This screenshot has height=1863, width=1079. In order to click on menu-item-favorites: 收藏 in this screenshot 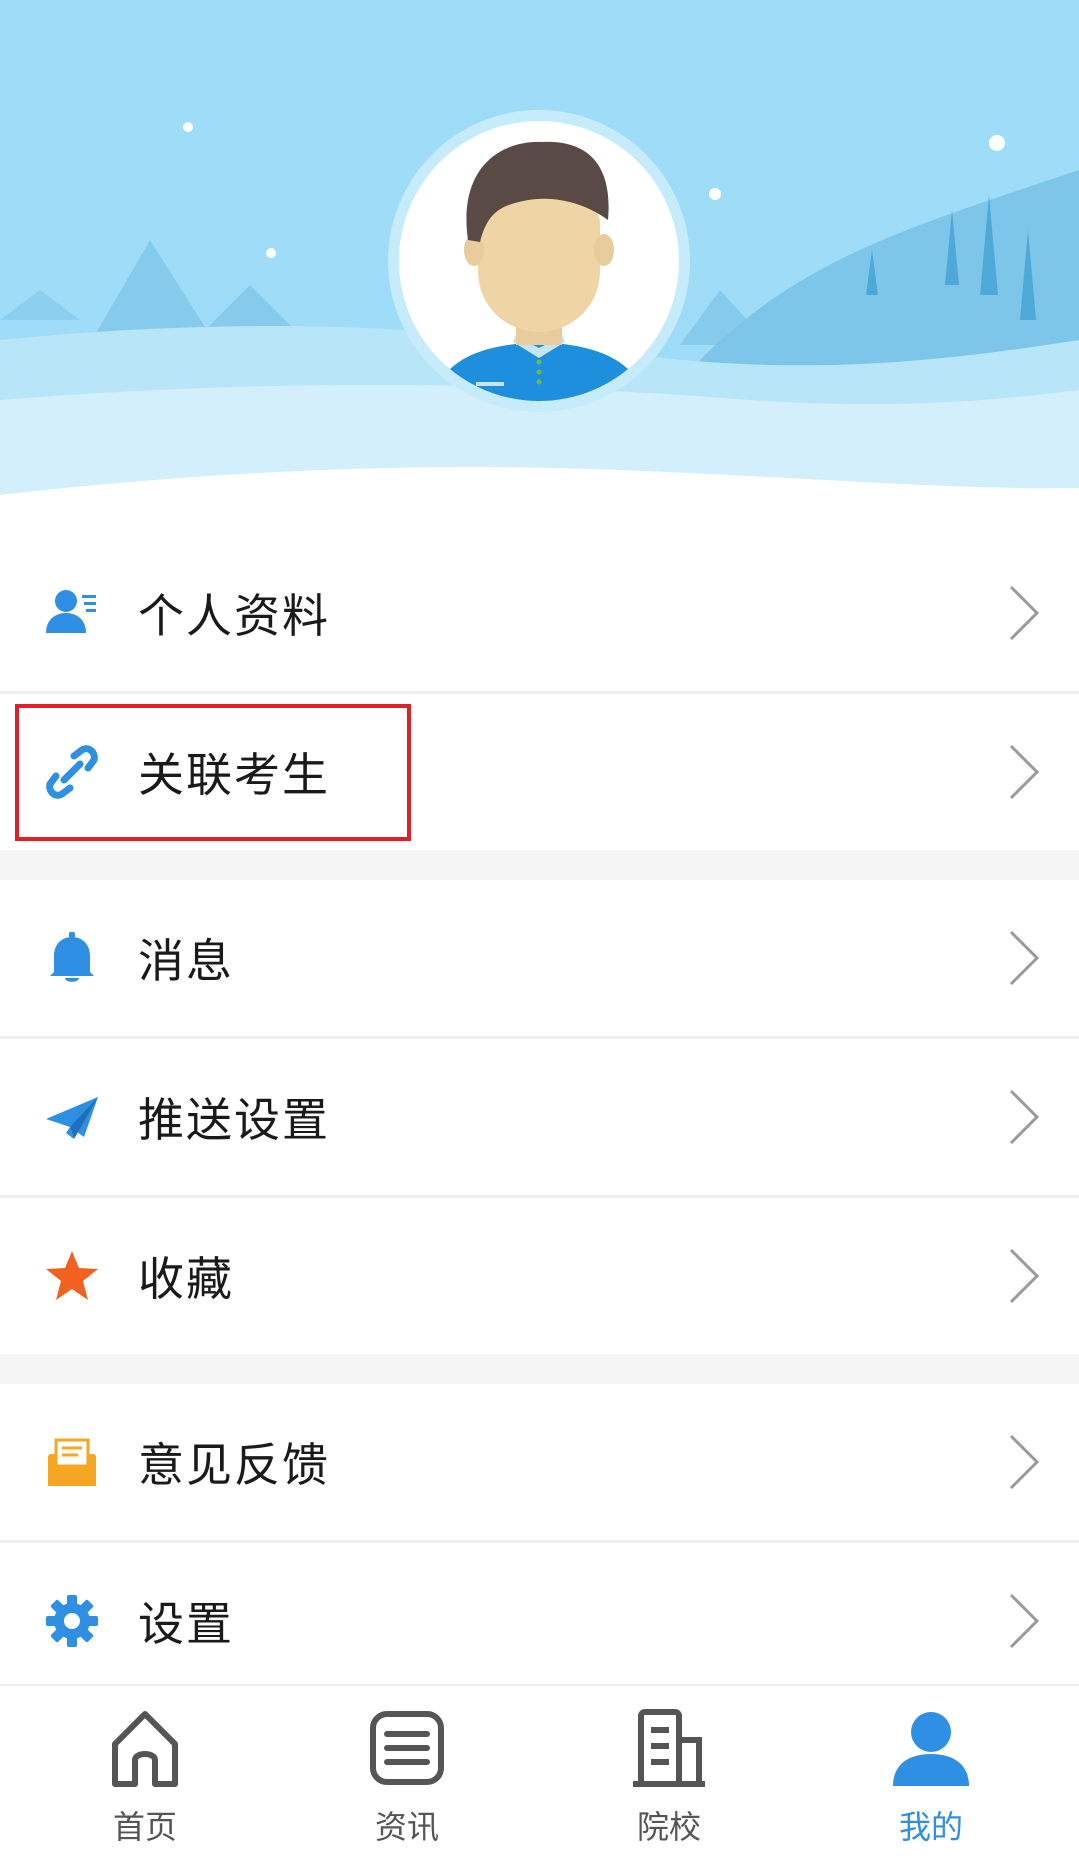, I will do `click(539, 1276)`.